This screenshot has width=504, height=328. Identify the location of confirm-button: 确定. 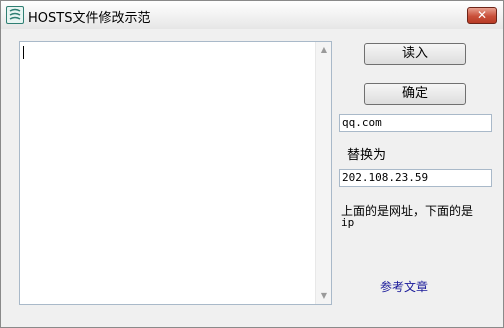
(415, 94).